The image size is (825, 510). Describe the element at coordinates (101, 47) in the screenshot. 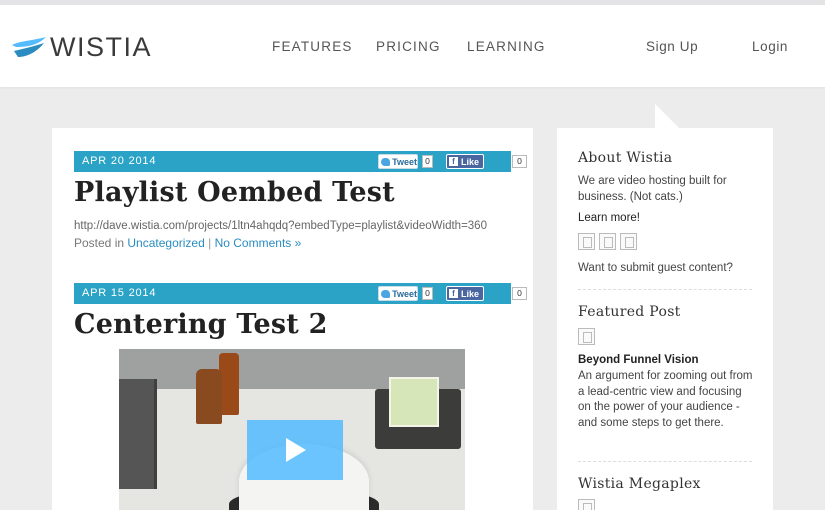

I see `logo-text: WISTIA` at that location.